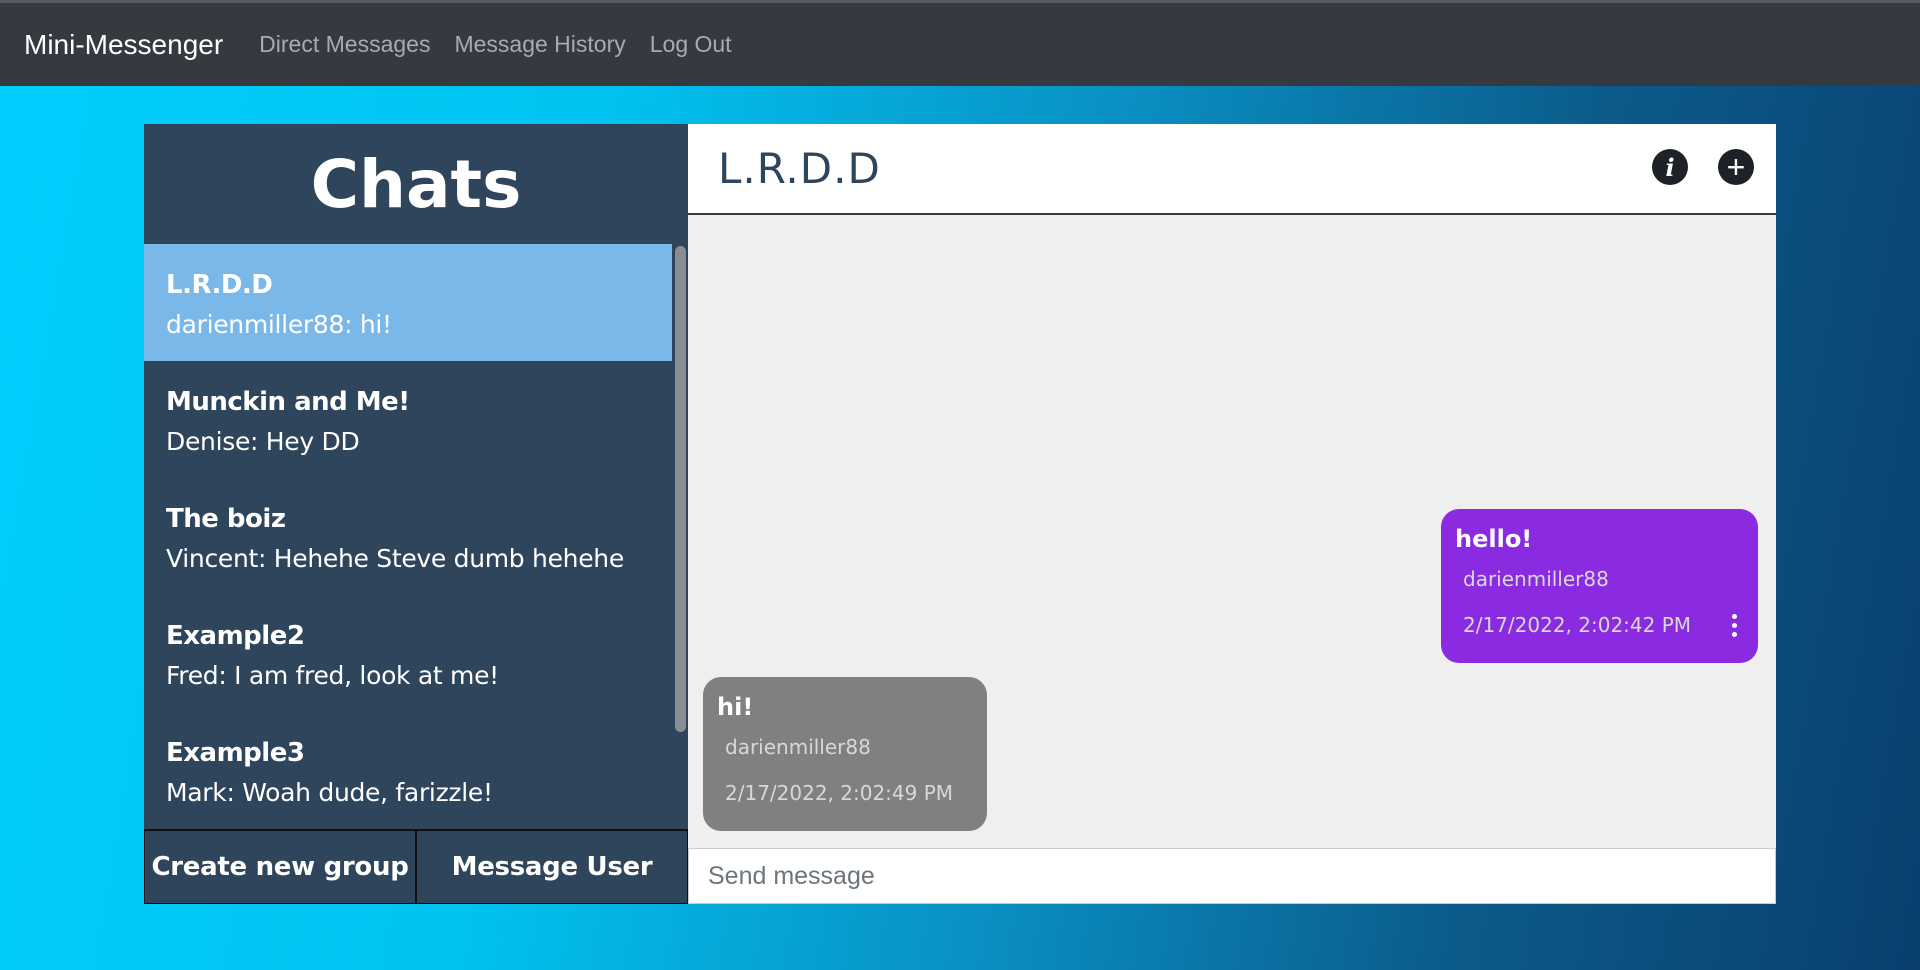  I want to click on info-icon: i, so click(1670, 167).